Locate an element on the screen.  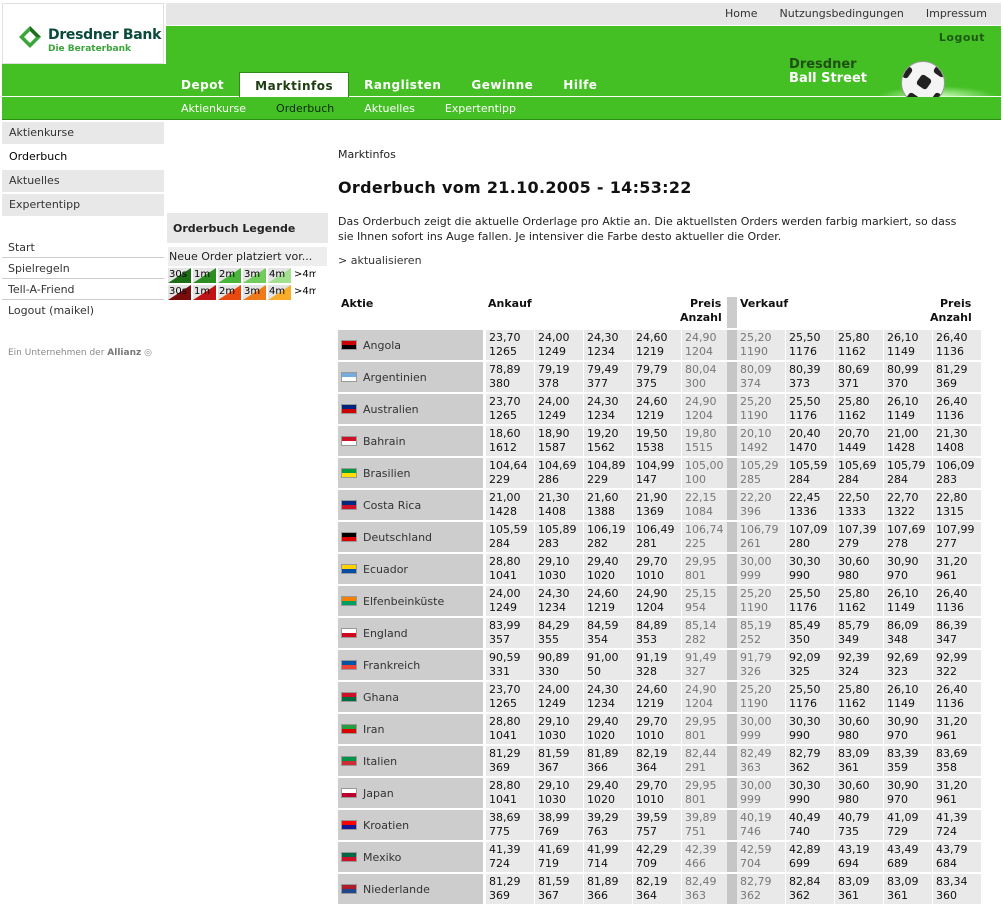
sell-order-cell: 43,79 684 is located at coordinates (957, 857).